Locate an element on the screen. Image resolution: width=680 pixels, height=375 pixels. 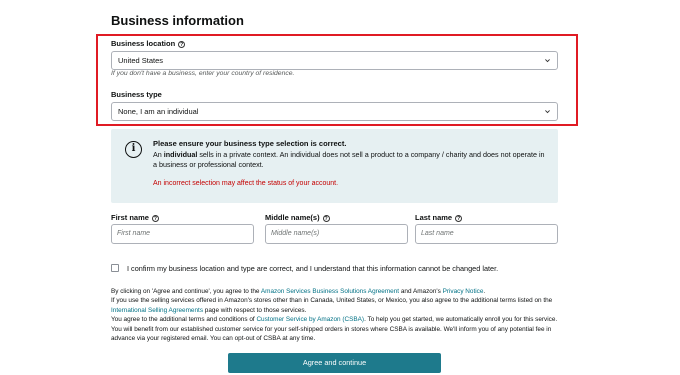
page-title: Business information is located at coordinates (177, 20).